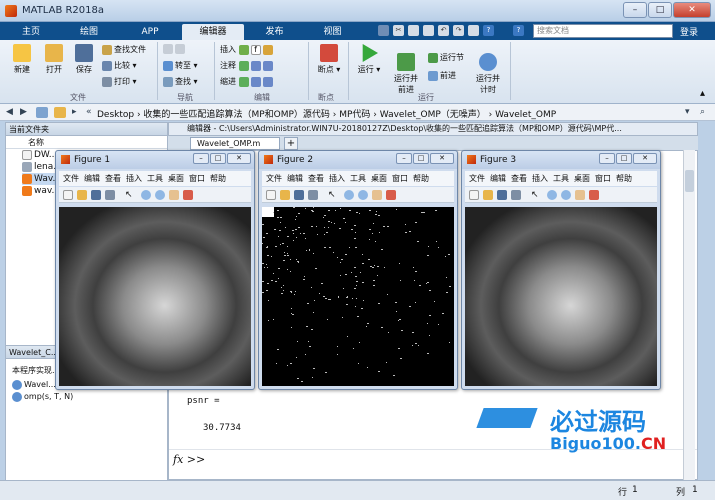  I want to click on collapse-ribbon-button: ▴, so click(702, 93).